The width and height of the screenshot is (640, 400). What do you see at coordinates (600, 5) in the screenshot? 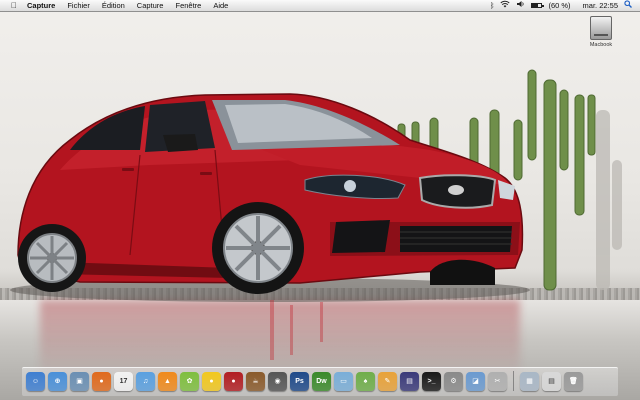
I see `menu-clock: mar. 22:55` at bounding box center [600, 5].